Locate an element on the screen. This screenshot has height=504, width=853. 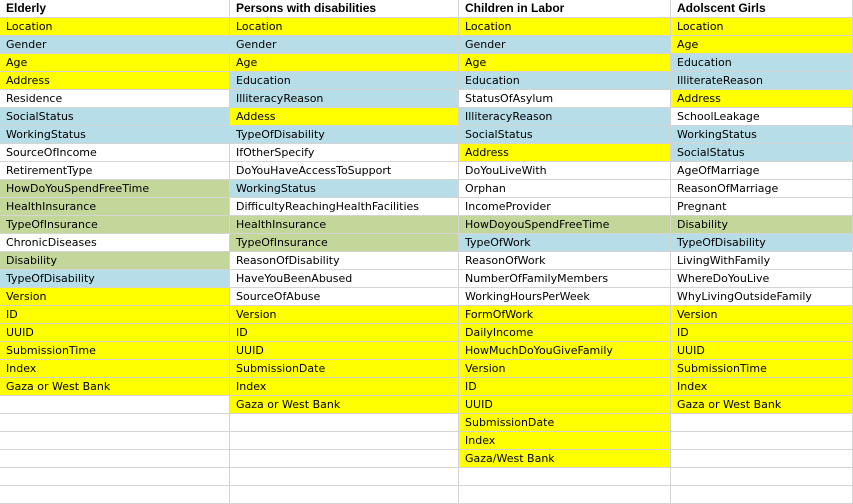
spreadsheet-cell: ReasonOfMarriage is located at coordinates (762, 189).